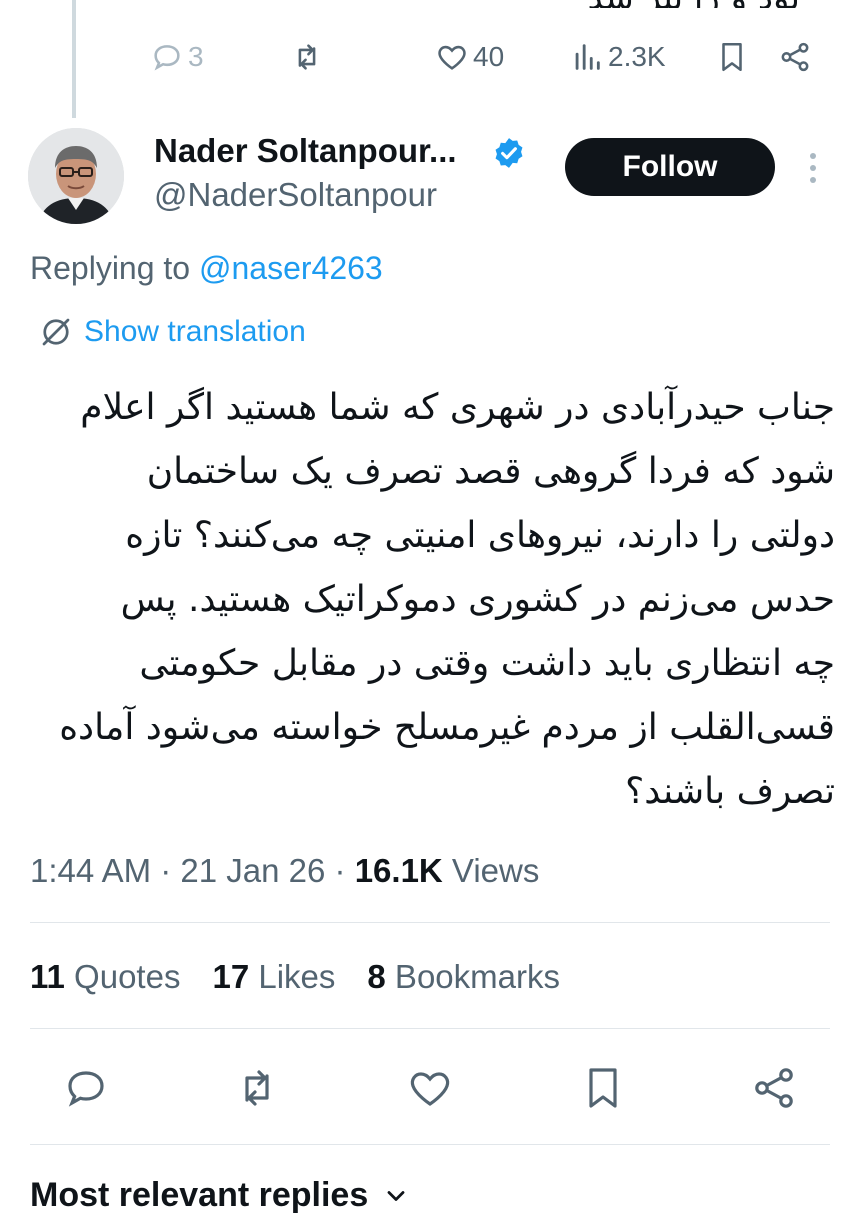  I want to click on follow-button: Follow, so click(670, 167).